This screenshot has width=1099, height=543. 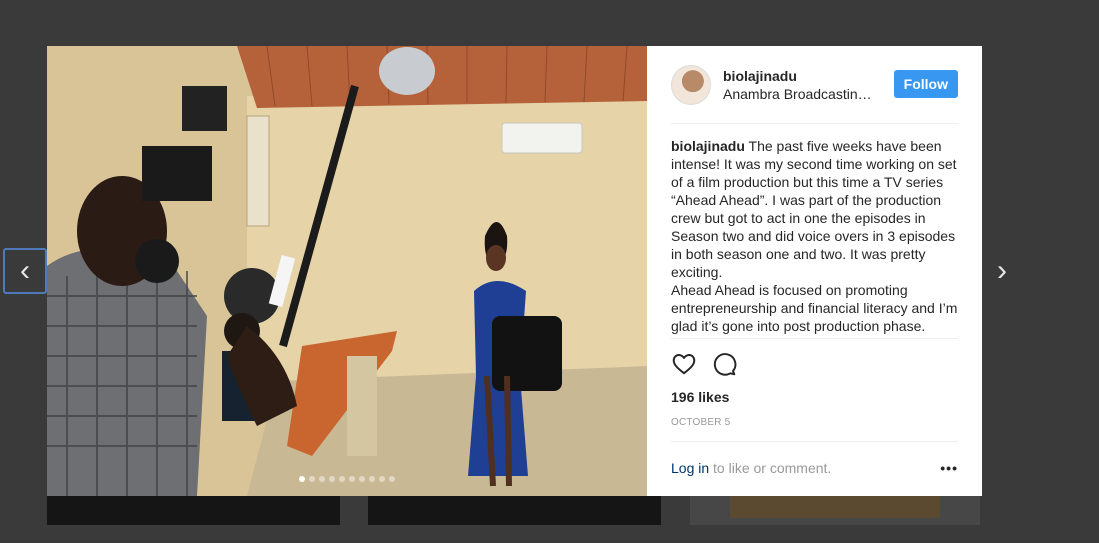 What do you see at coordinates (799, 76) in the screenshot?
I see `username-link: biolajinadu` at bounding box center [799, 76].